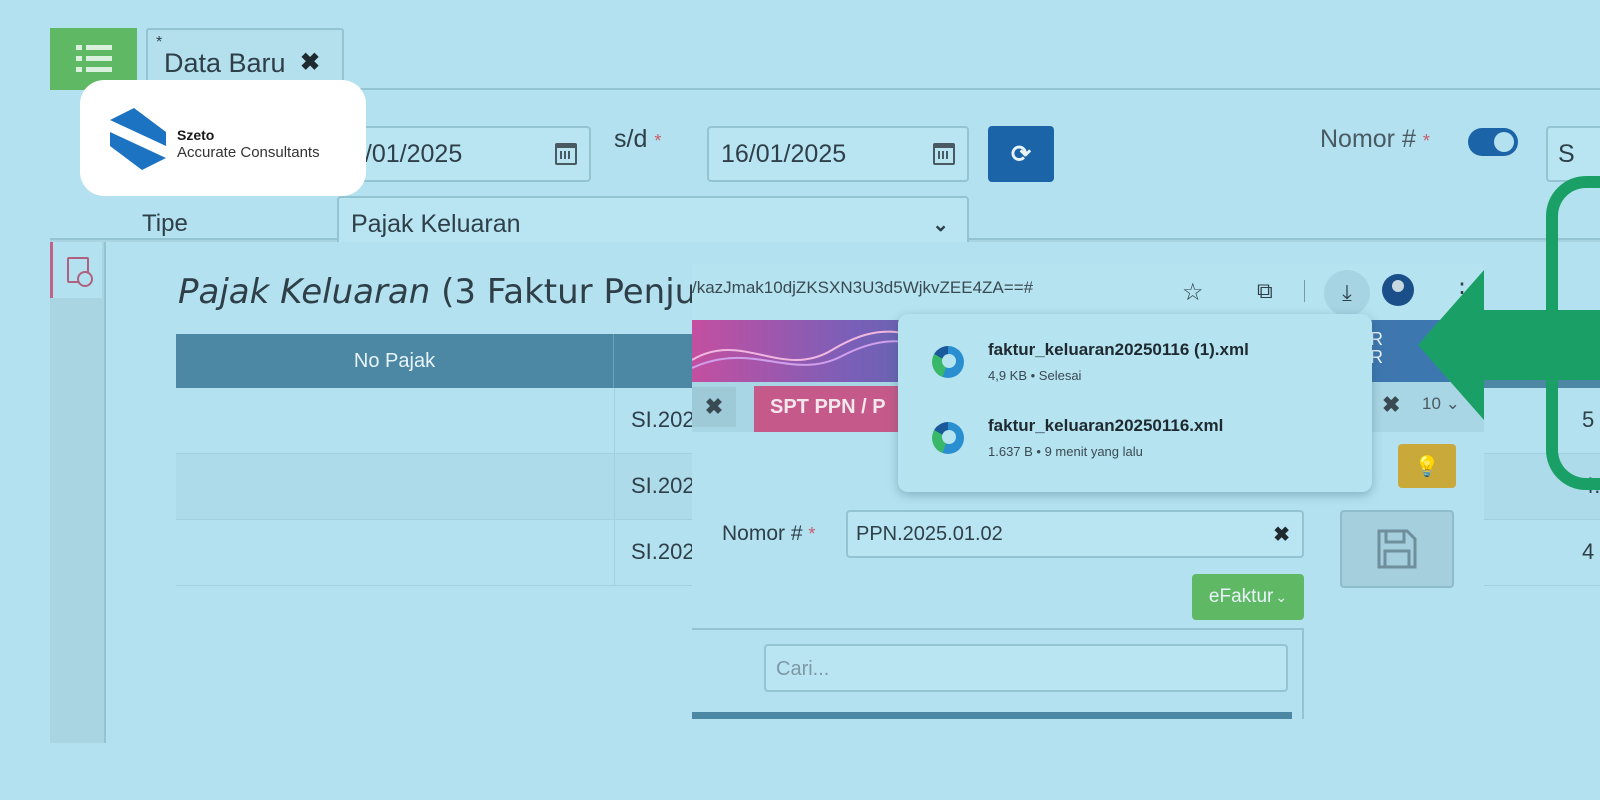 The width and height of the screenshot is (1600, 800). Describe the element at coordinates (1304, 291) in the screenshot. I see `toolbar-divider` at that location.